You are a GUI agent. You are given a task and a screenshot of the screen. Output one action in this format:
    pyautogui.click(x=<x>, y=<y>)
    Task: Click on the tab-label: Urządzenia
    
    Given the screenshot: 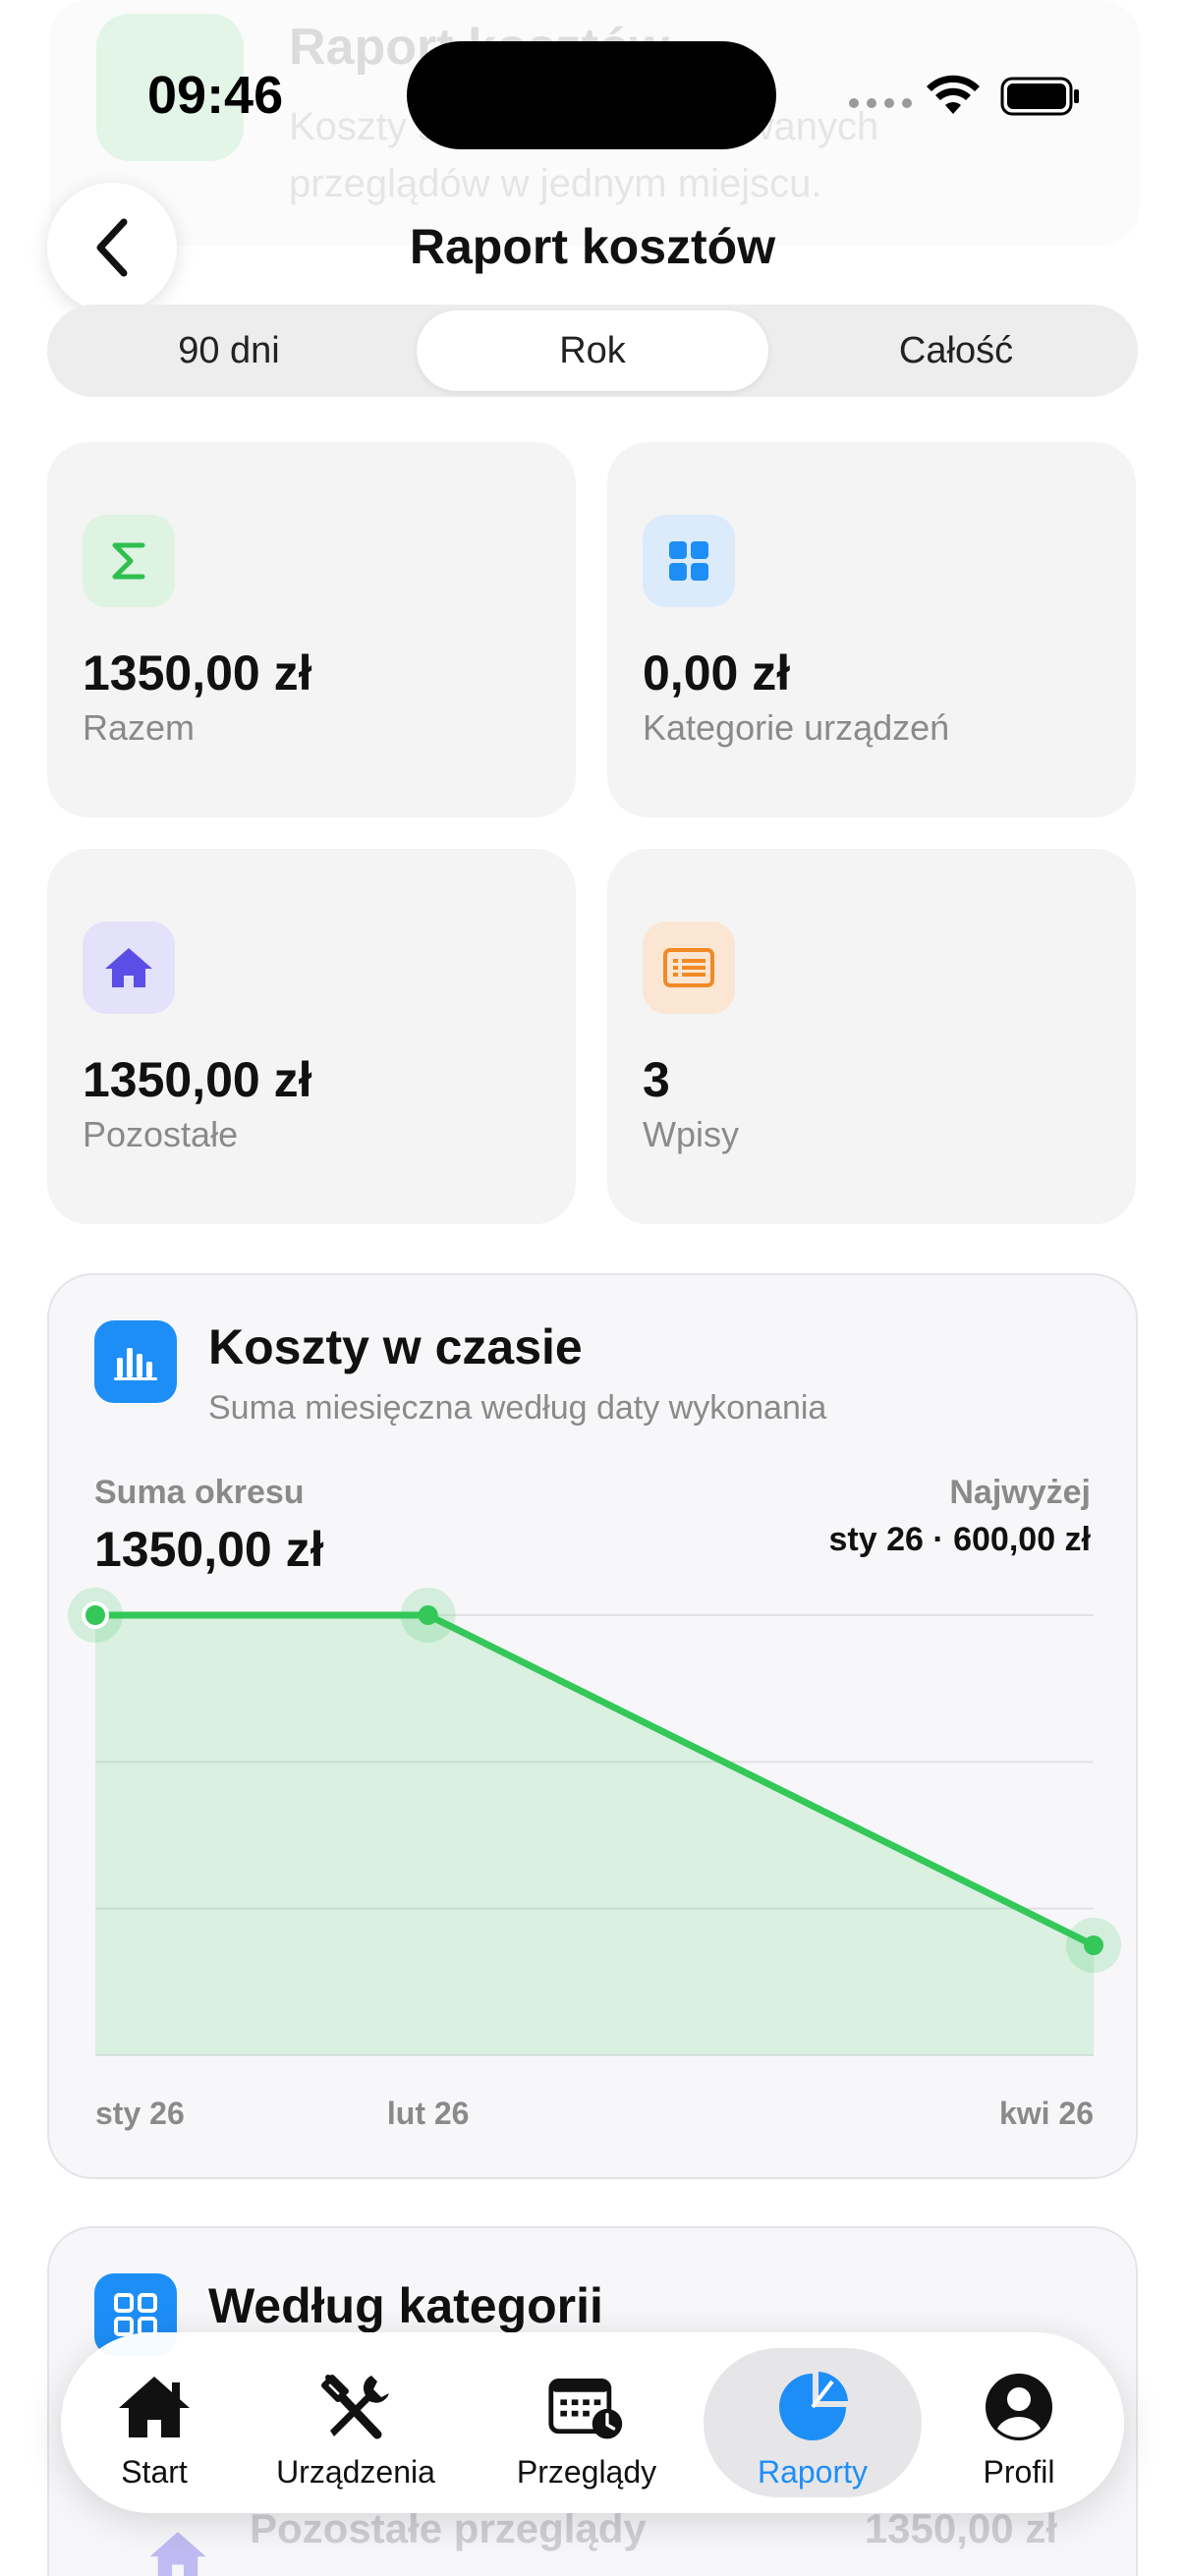 What is the action you would take?
    pyautogui.click(x=355, y=2472)
    